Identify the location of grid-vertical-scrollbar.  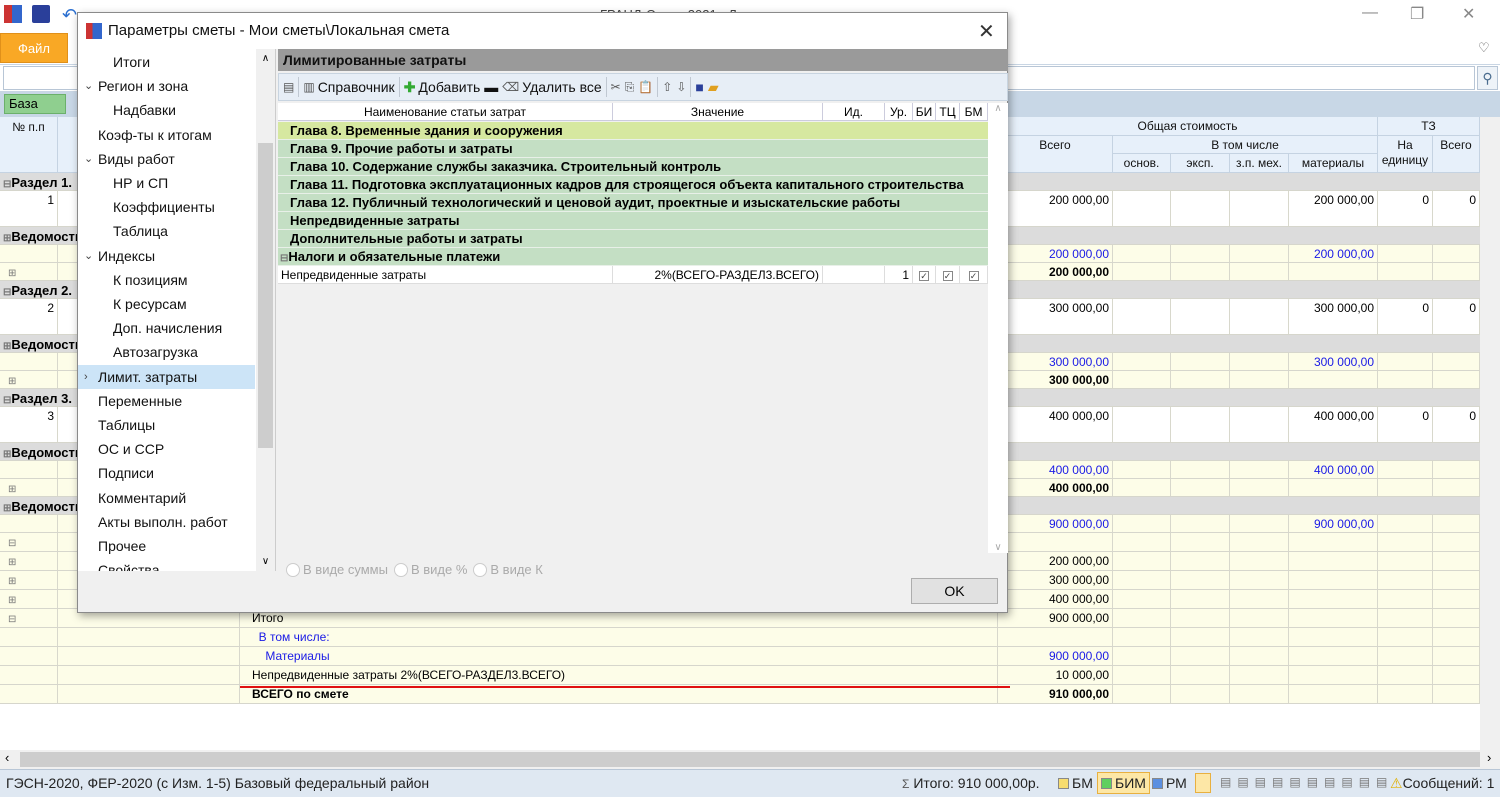
(1490, 433).